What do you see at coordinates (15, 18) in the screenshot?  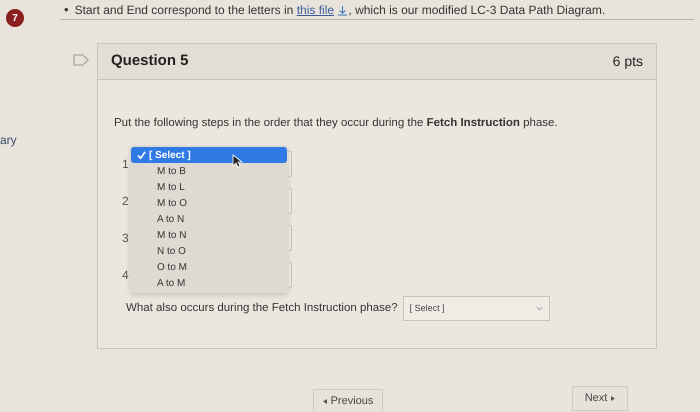 I see `question-number-badge: 7` at bounding box center [15, 18].